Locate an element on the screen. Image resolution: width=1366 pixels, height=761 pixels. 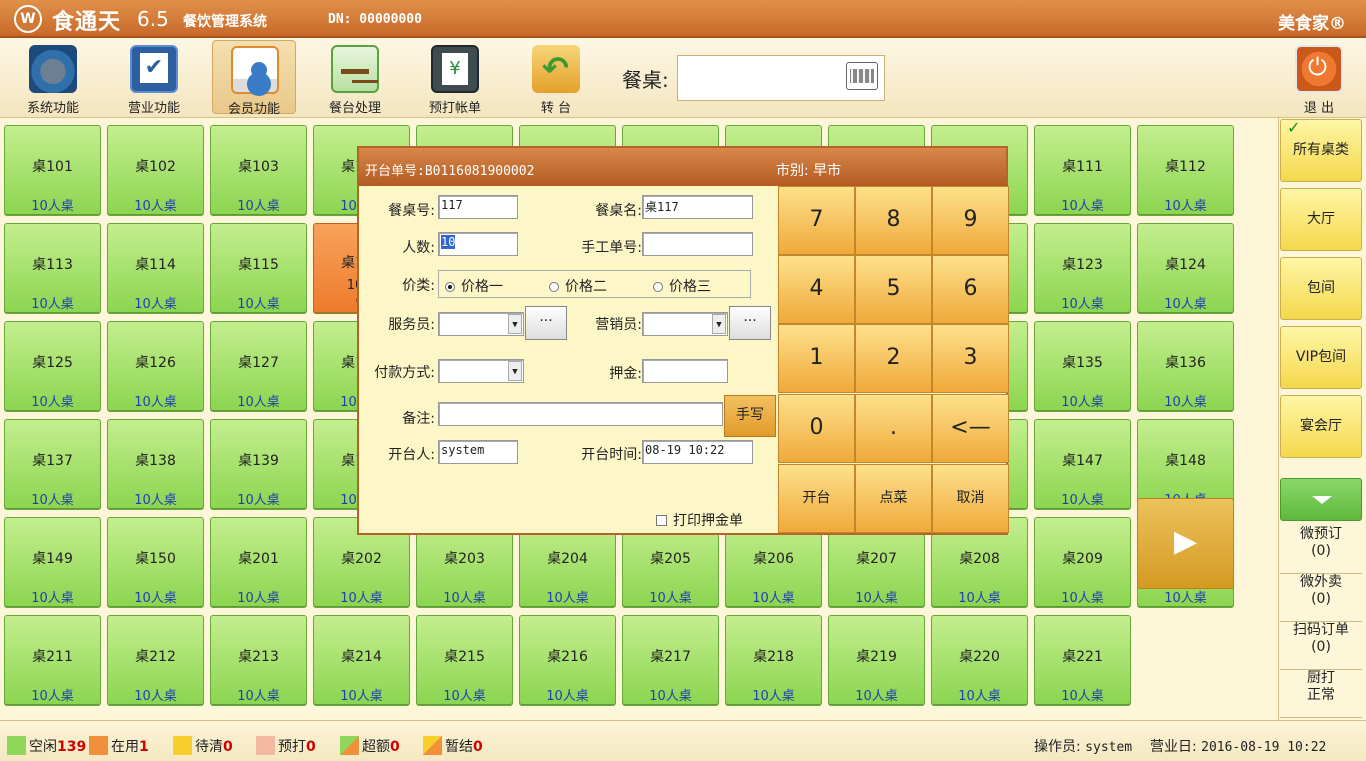
waiter-browse-button: ··· is located at coordinates (546, 323).